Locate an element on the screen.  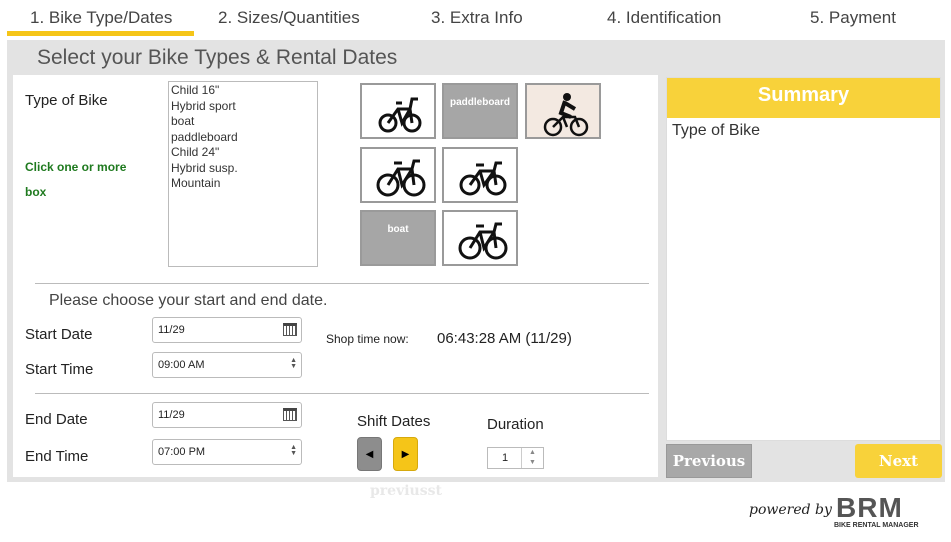
bike-thumb-boat: boat is located at coordinates (398, 238).